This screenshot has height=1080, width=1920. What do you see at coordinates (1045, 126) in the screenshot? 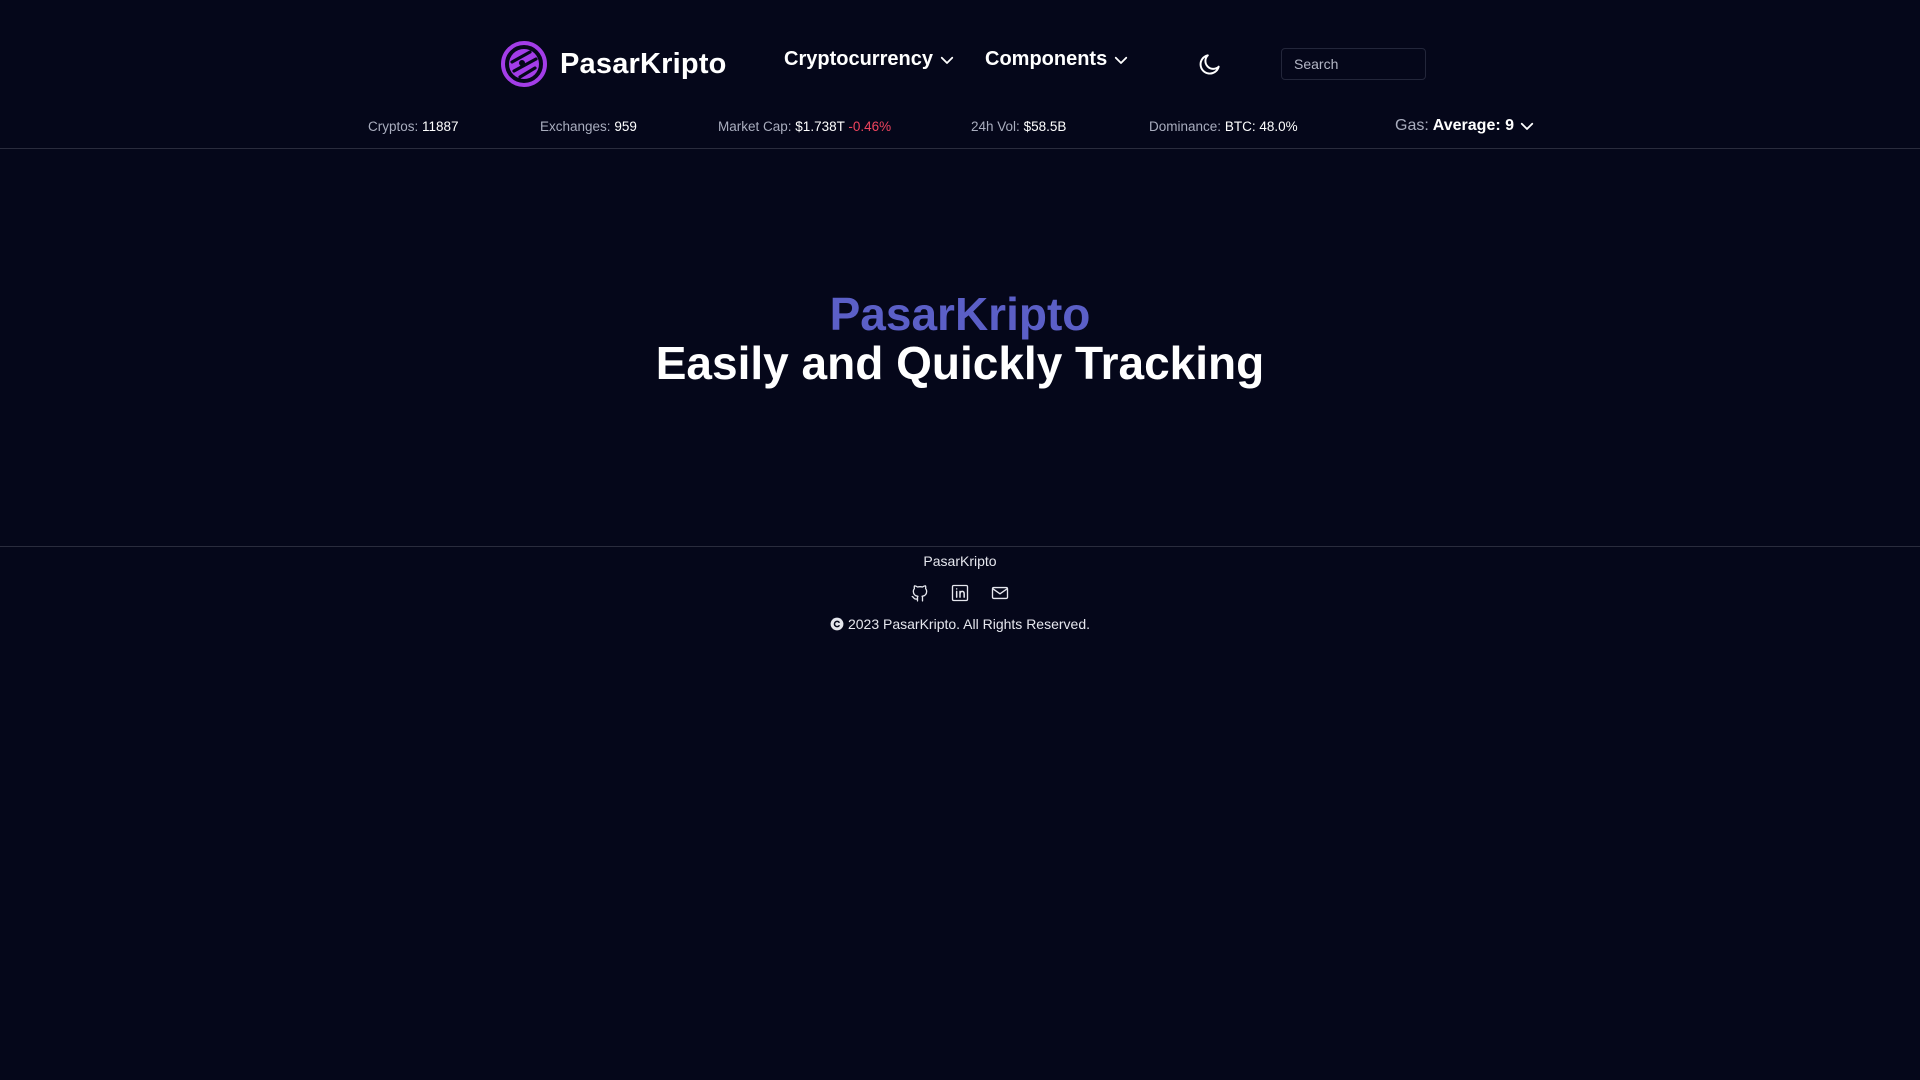
I see `stat-value: $58.5B` at bounding box center [1045, 126].